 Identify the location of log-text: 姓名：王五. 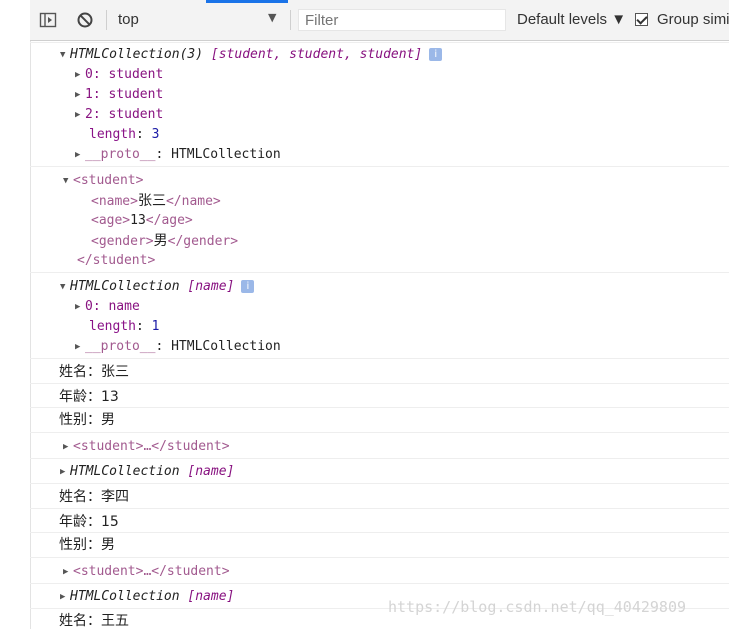
(94, 621).